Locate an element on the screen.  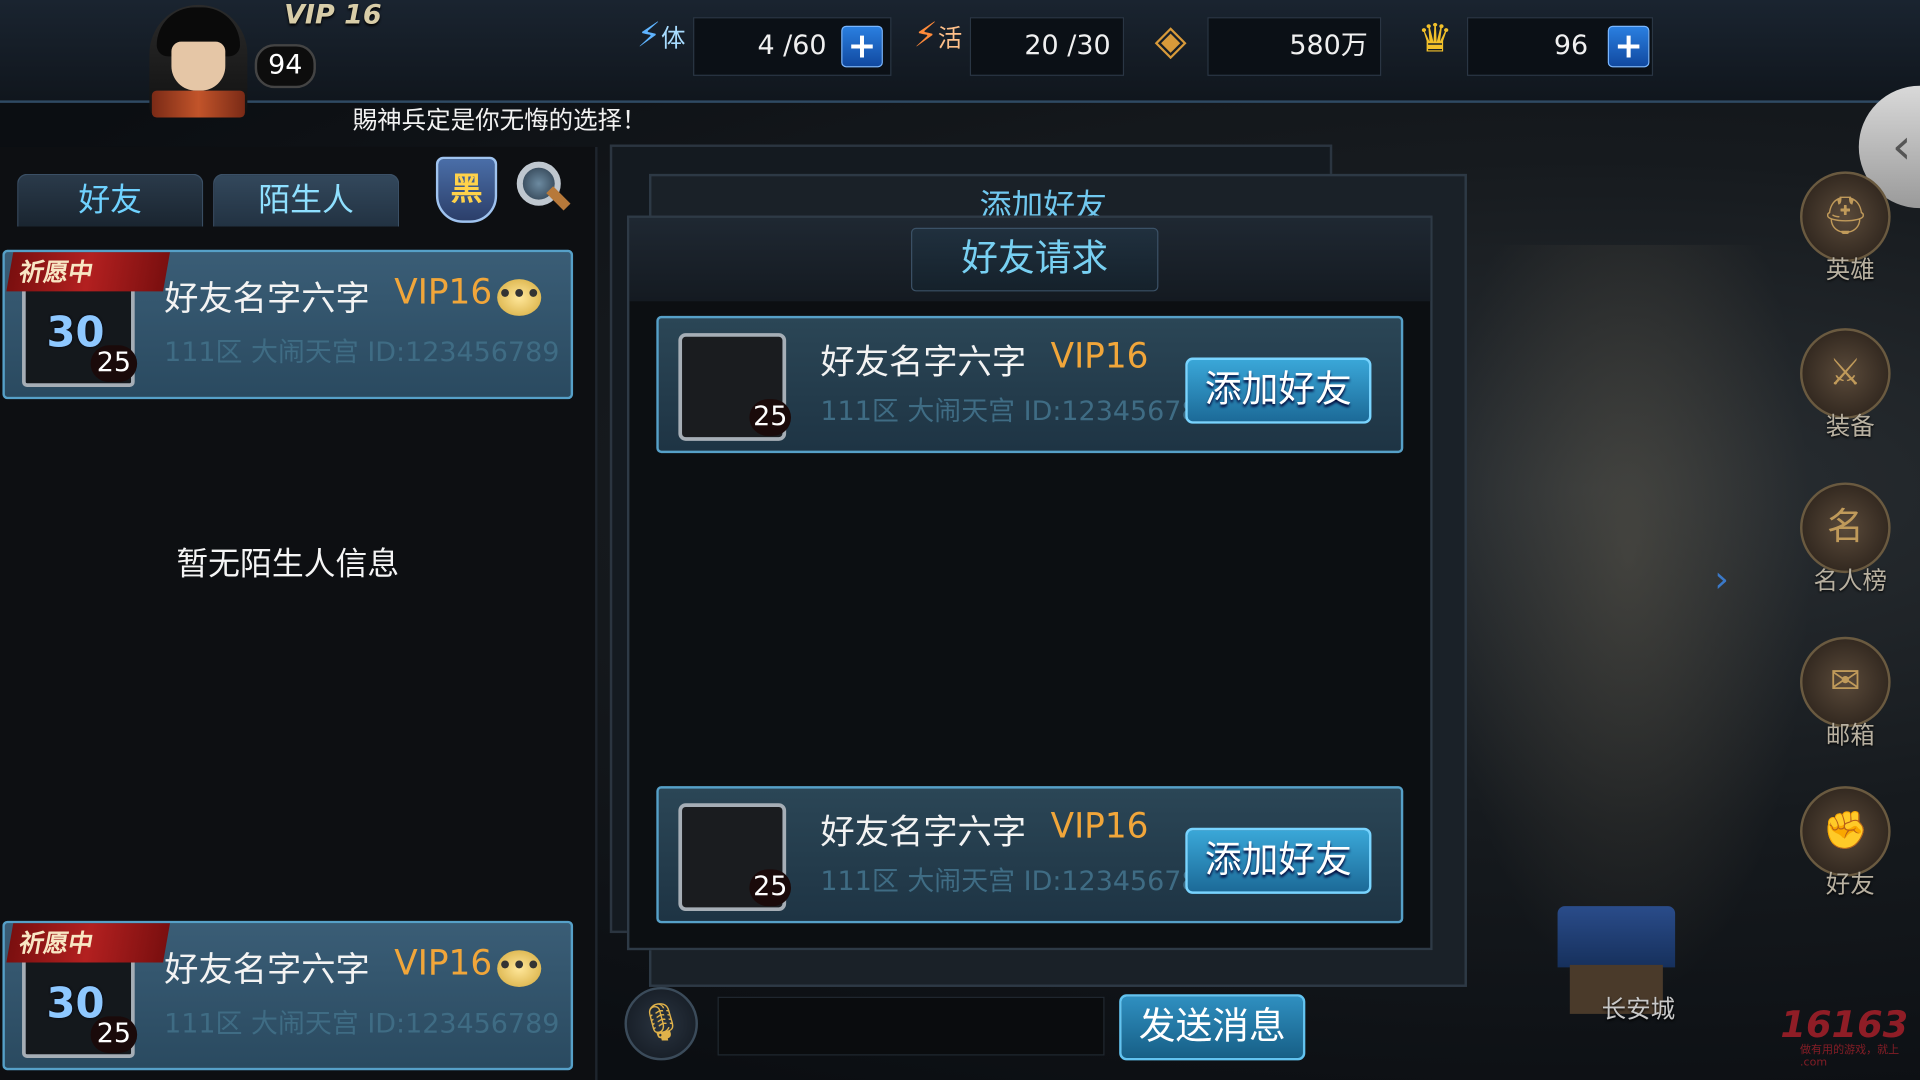
vitality-resource: 20 /30 is located at coordinates (1047, 46).